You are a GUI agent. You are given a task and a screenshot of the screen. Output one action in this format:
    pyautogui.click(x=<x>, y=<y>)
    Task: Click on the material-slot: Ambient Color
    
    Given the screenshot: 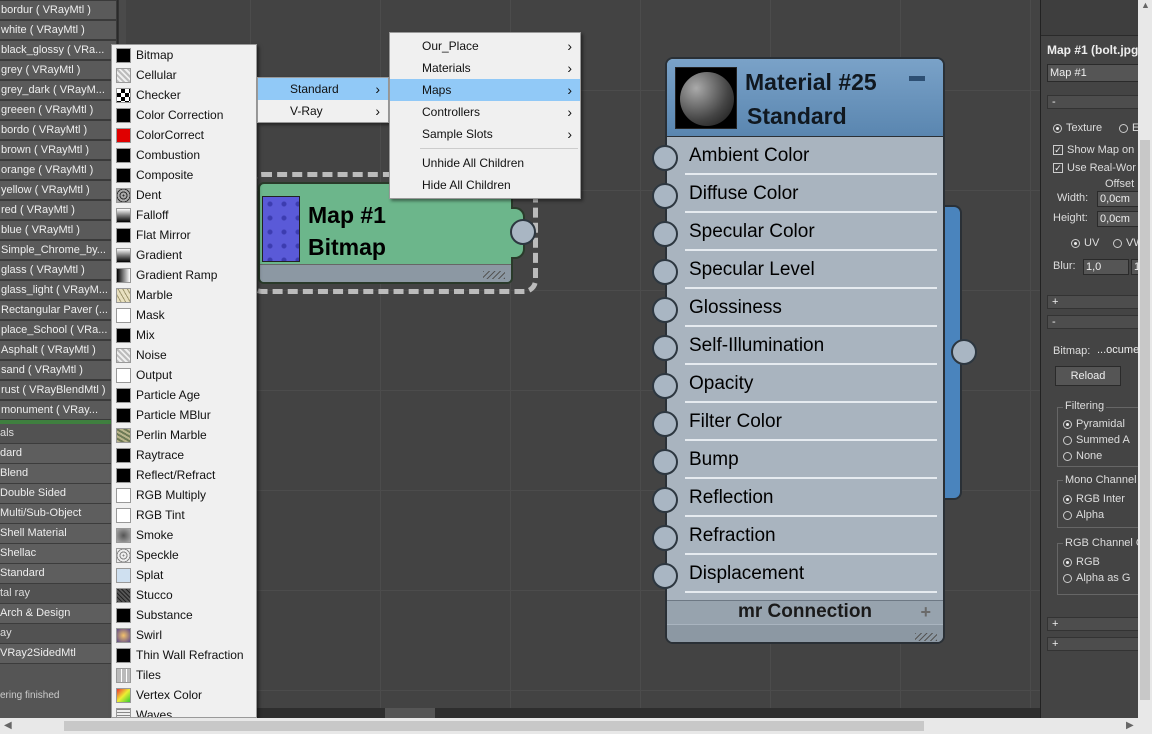 What is the action you would take?
    pyautogui.click(x=805, y=156)
    